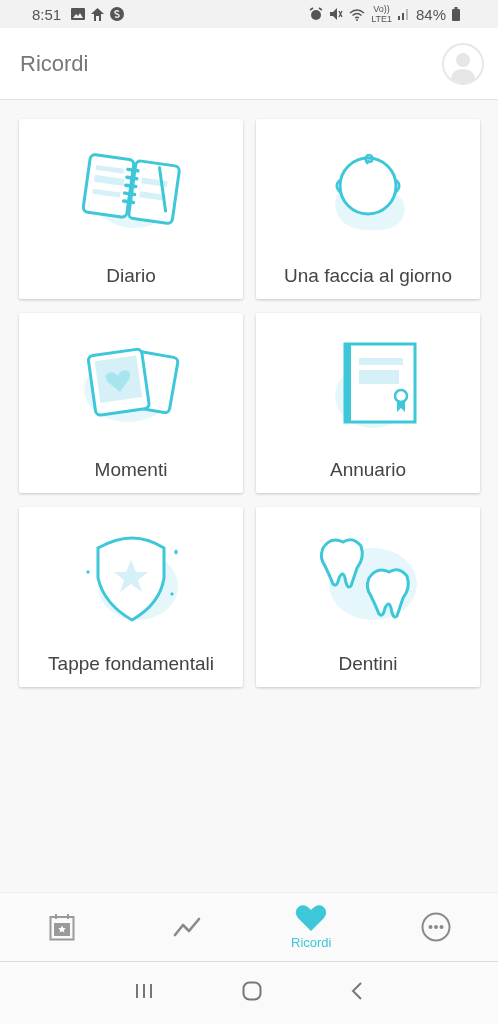 The height and width of the screenshot is (1024, 498). What do you see at coordinates (435, 927) in the screenshot?
I see `more-icon` at bounding box center [435, 927].